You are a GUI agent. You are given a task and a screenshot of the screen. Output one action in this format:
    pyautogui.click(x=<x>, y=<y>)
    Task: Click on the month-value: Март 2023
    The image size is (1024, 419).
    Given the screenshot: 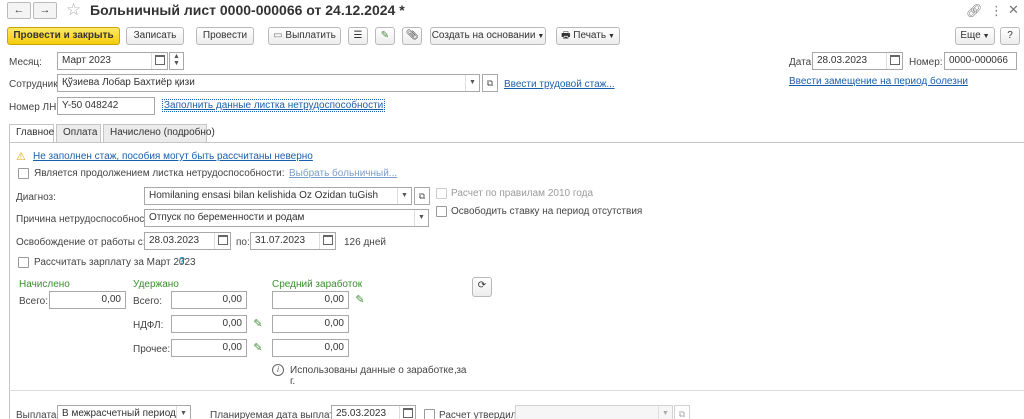 What is the action you would take?
    pyautogui.click(x=86, y=60)
    